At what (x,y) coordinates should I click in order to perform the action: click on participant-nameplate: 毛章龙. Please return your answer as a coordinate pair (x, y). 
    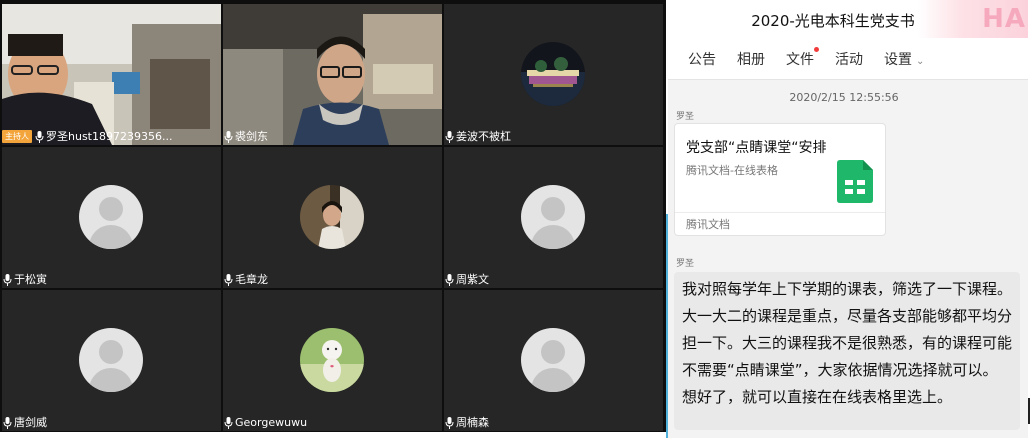
    Looking at the image, I should click on (245, 279).